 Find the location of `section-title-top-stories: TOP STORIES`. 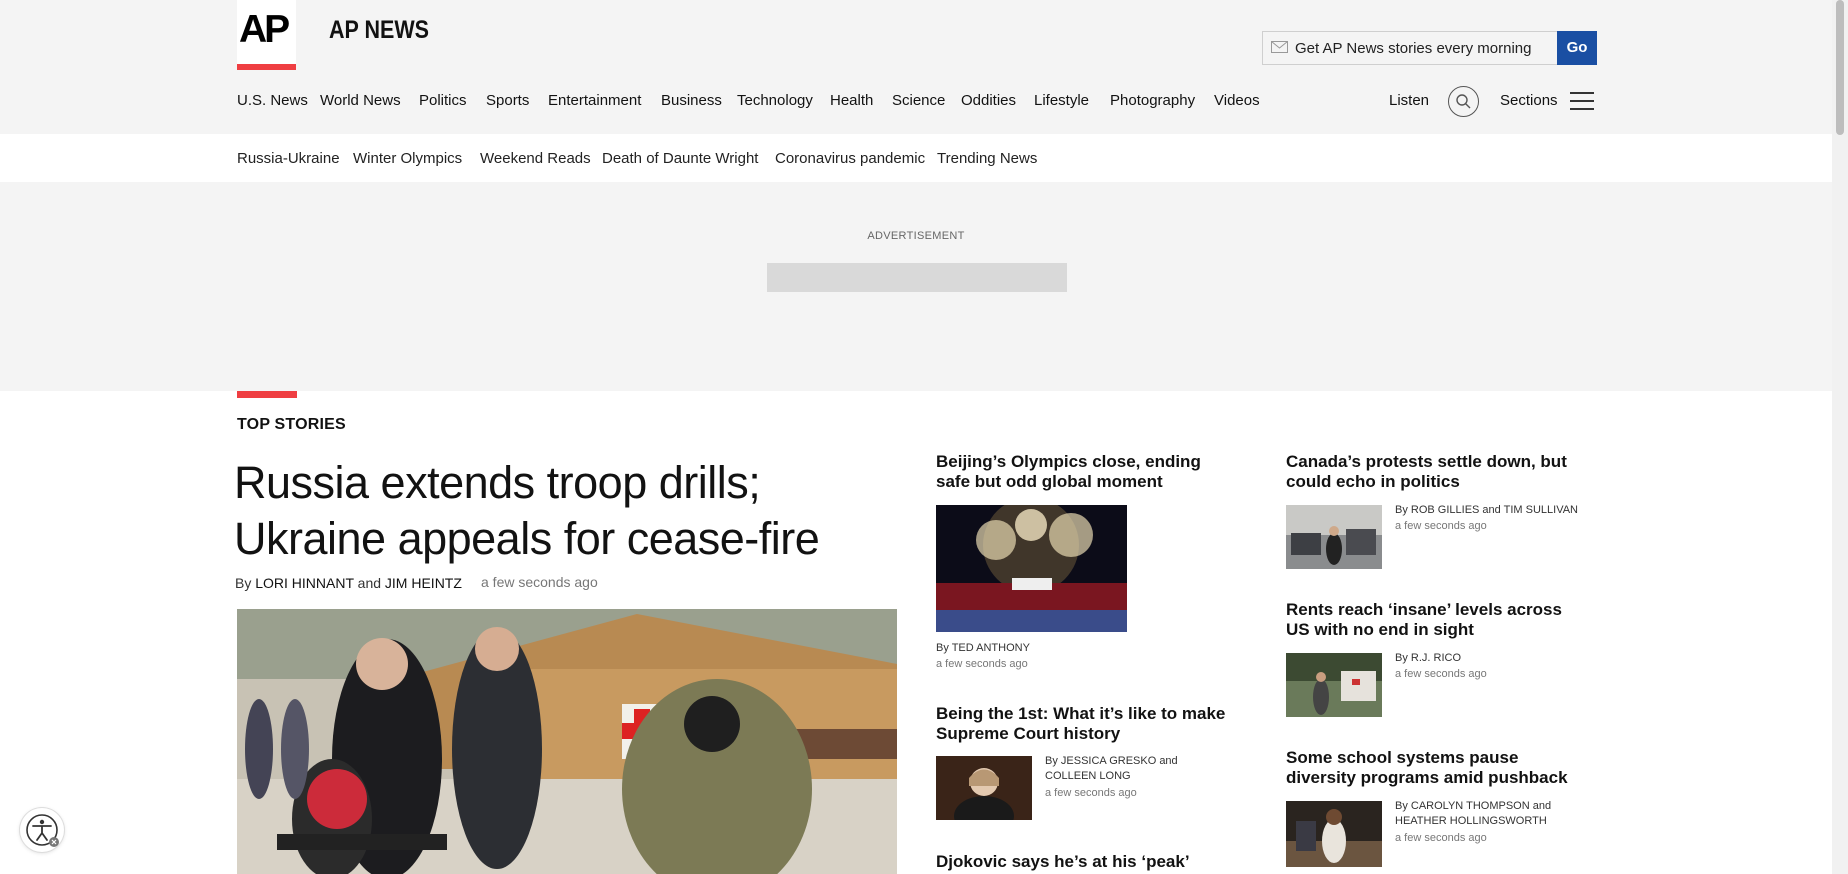

section-title-top-stories: TOP STORIES is located at coordinates (291, 424).